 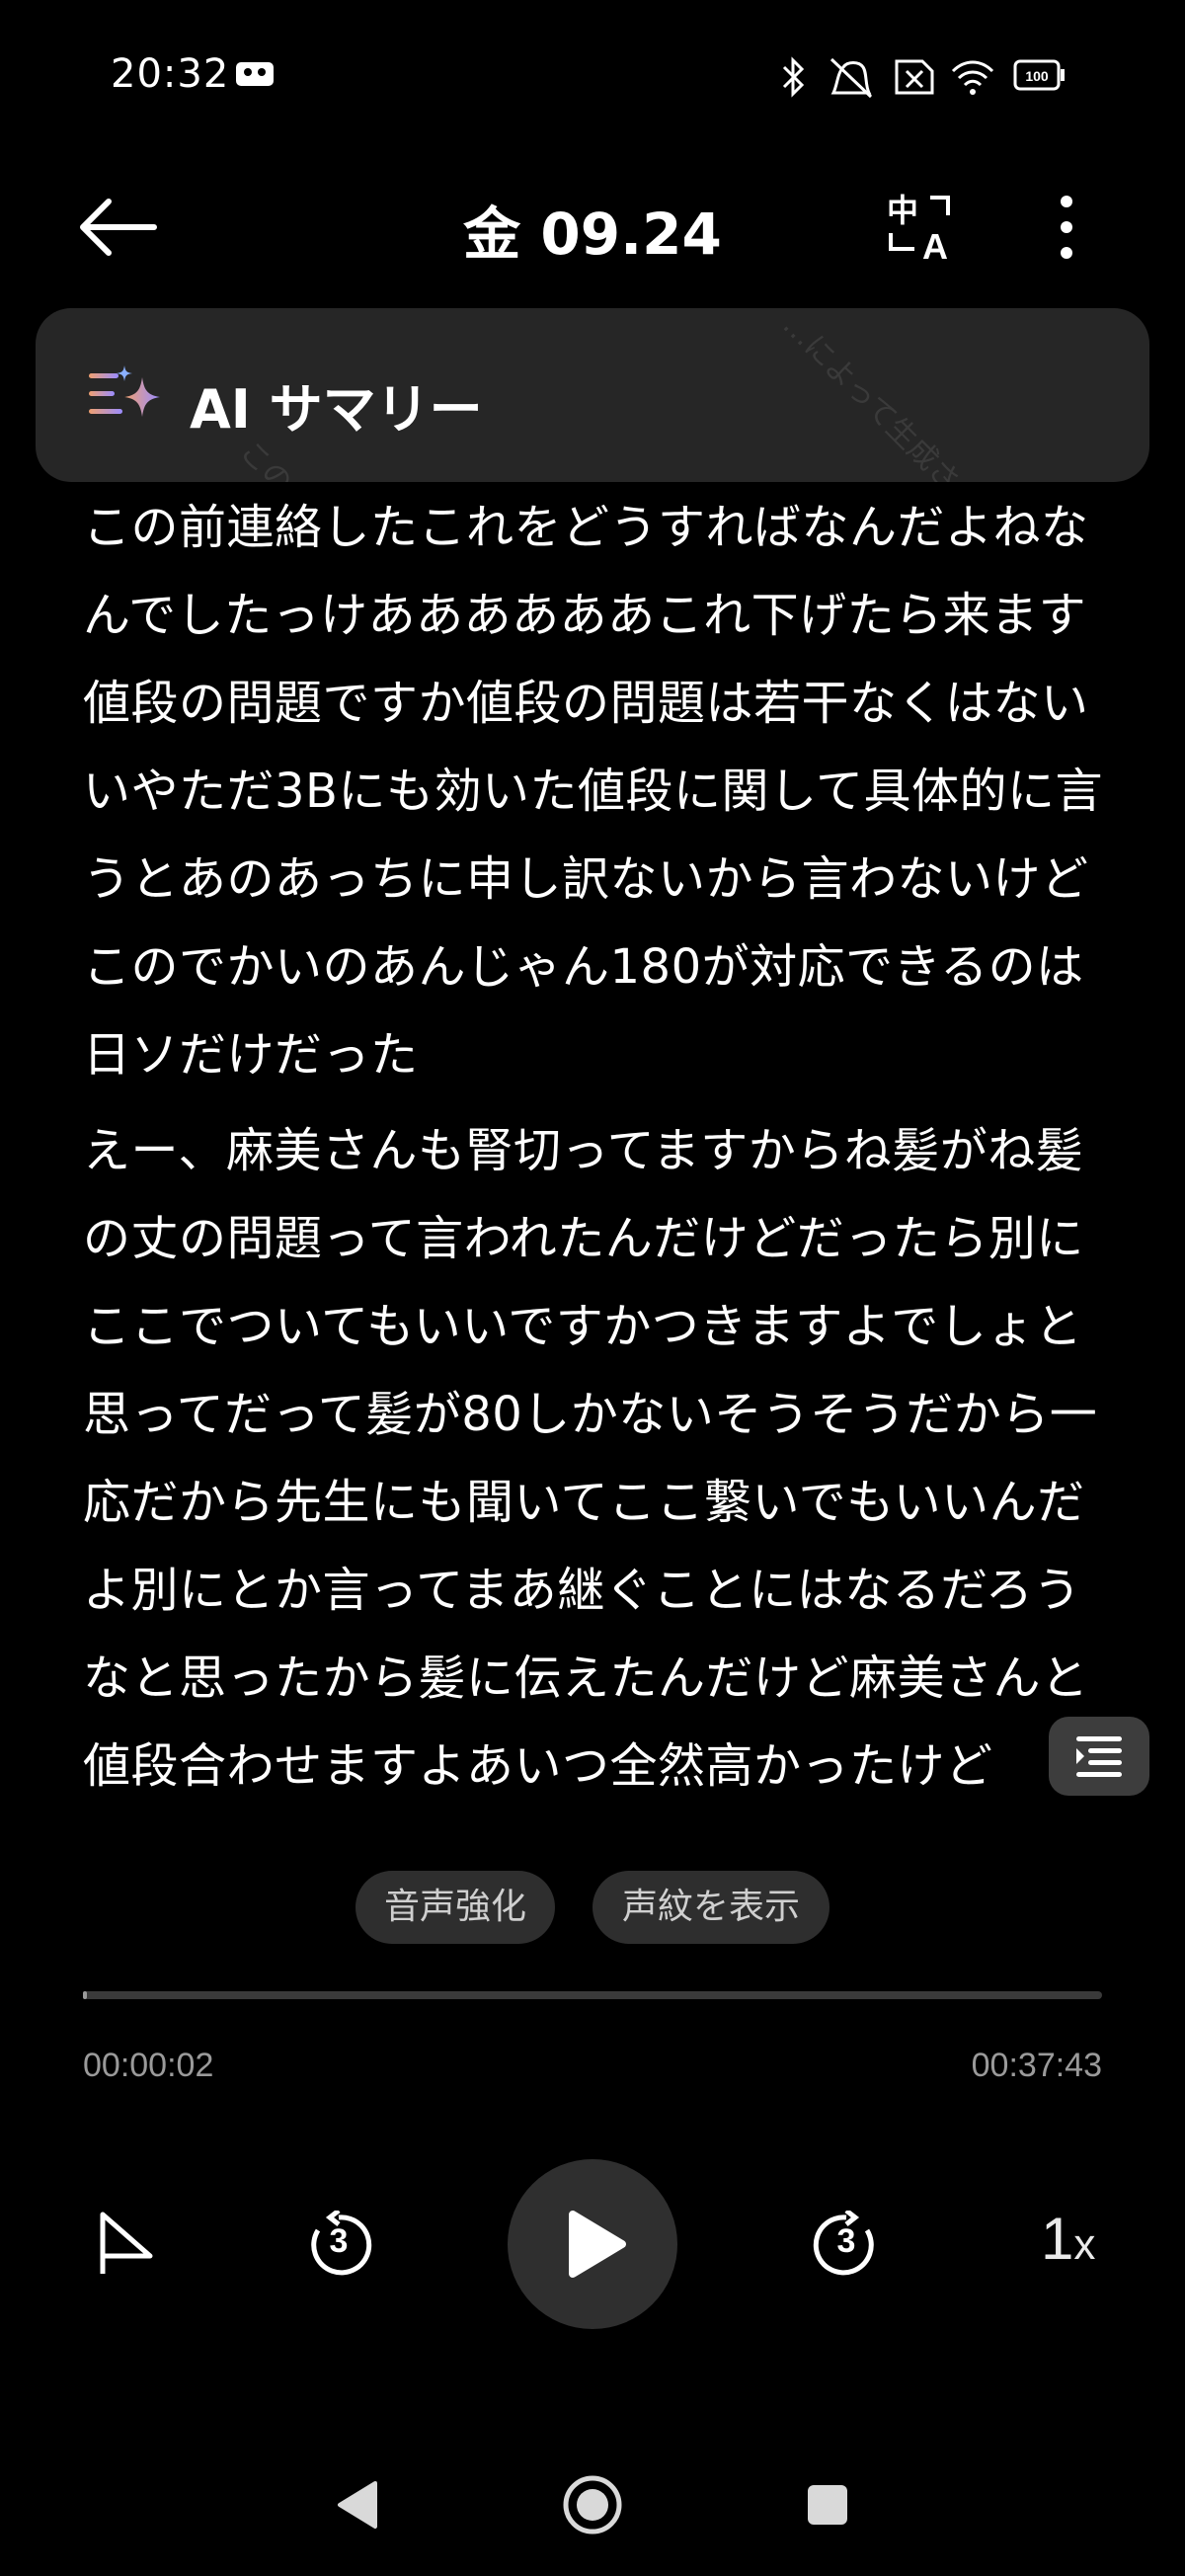 I want to click on translate-icon: 中 A, so click(x=922, y=226).